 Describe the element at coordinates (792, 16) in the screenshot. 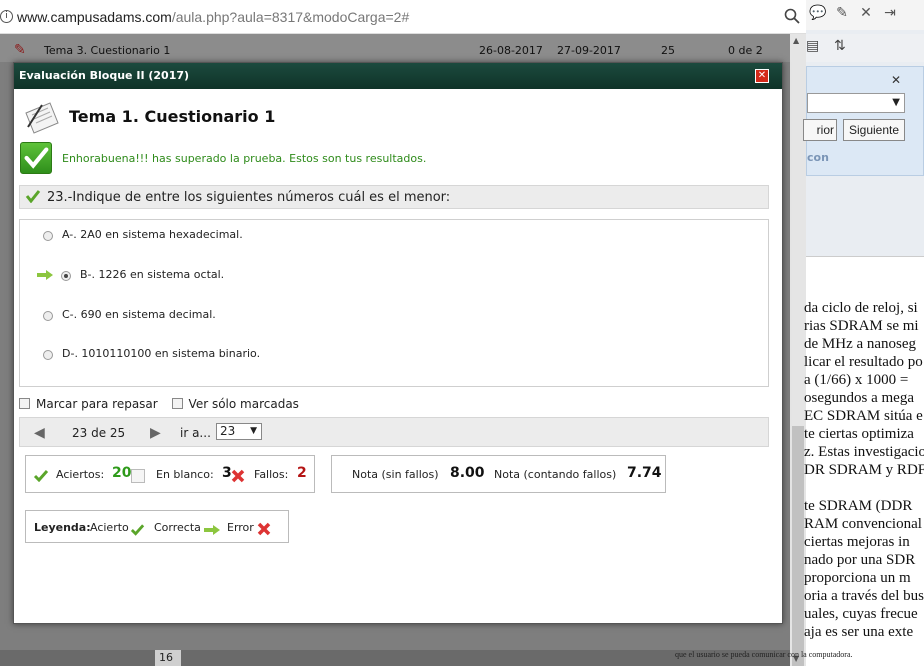

I see `zoom-icon` at that location.